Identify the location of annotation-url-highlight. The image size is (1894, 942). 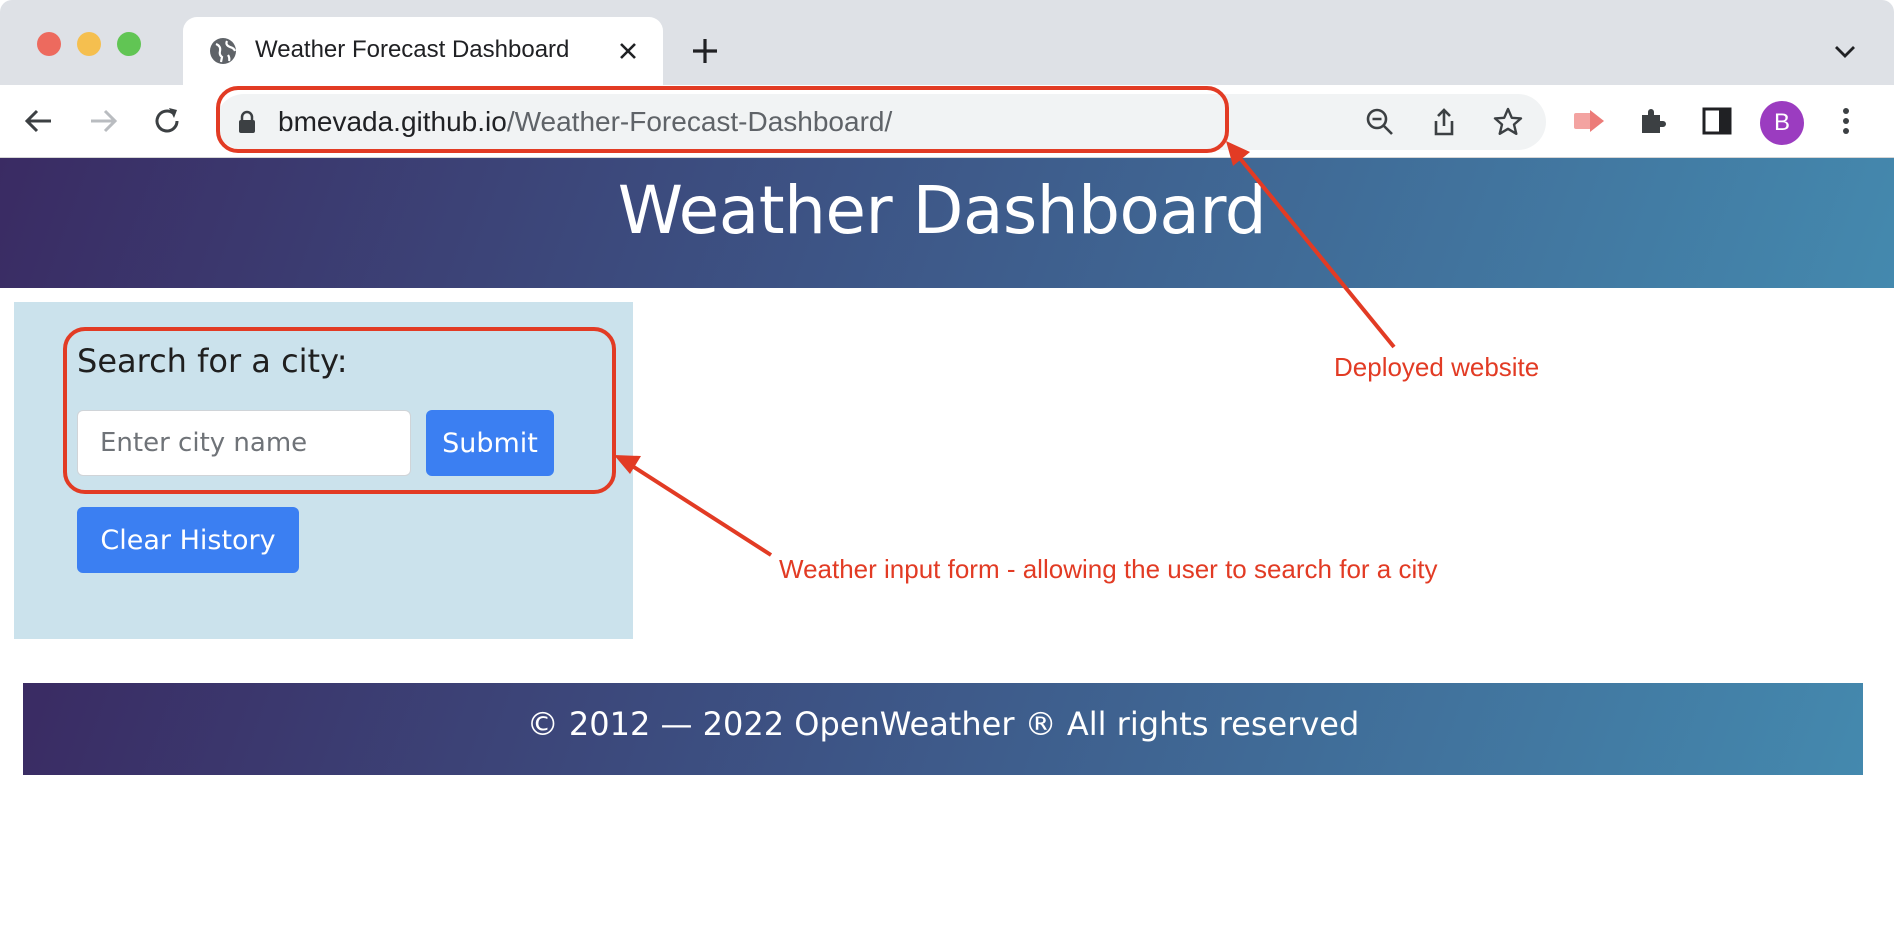
(722, 119).